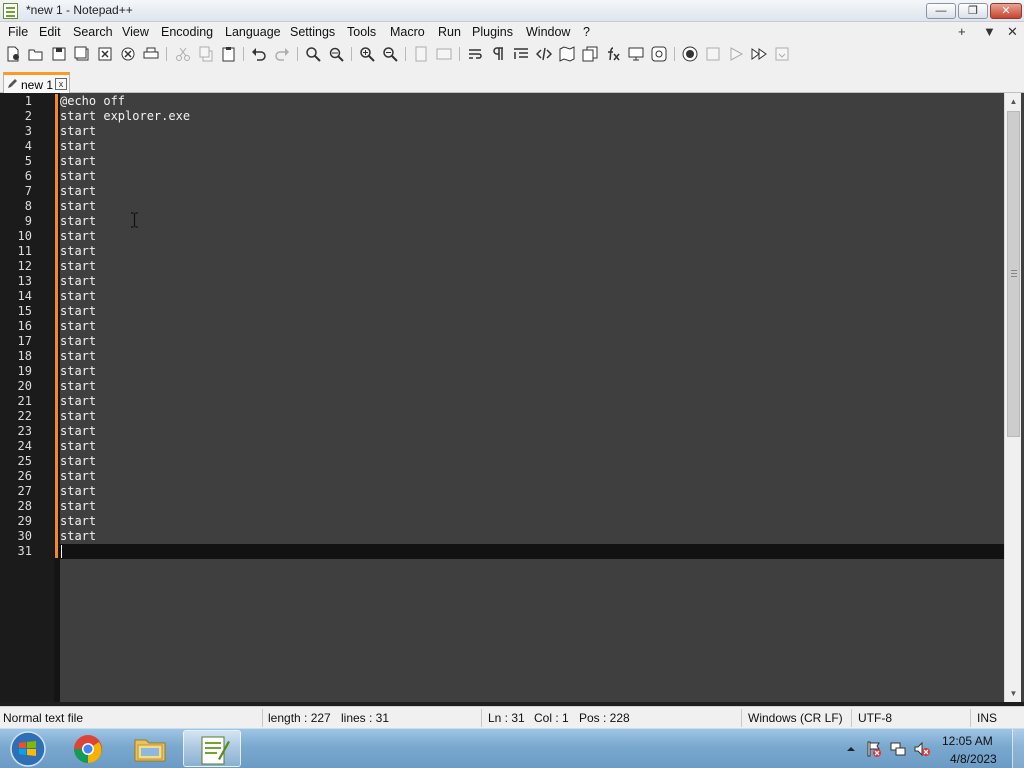 This screenshot has width=1024, height=768. I want to click on document-list-icon, so click(590, 54).